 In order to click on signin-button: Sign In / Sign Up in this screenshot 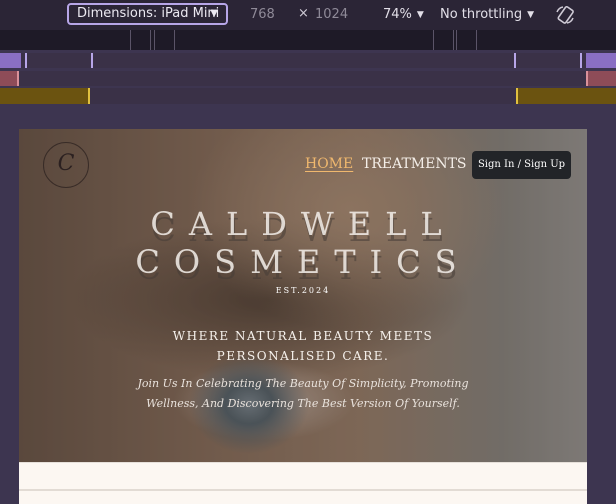, I will do `click(521, 165)`.